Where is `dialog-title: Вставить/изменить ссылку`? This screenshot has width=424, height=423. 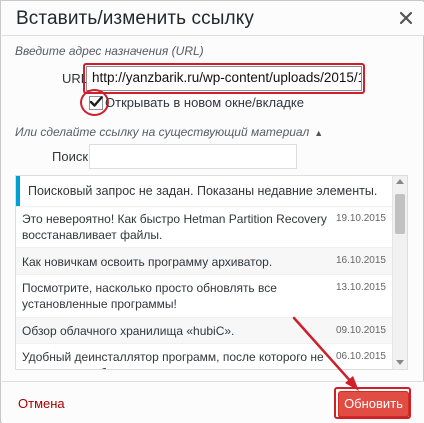
dialog-title: Вставить/изменить ссылку is located at coordinates (135, 18).